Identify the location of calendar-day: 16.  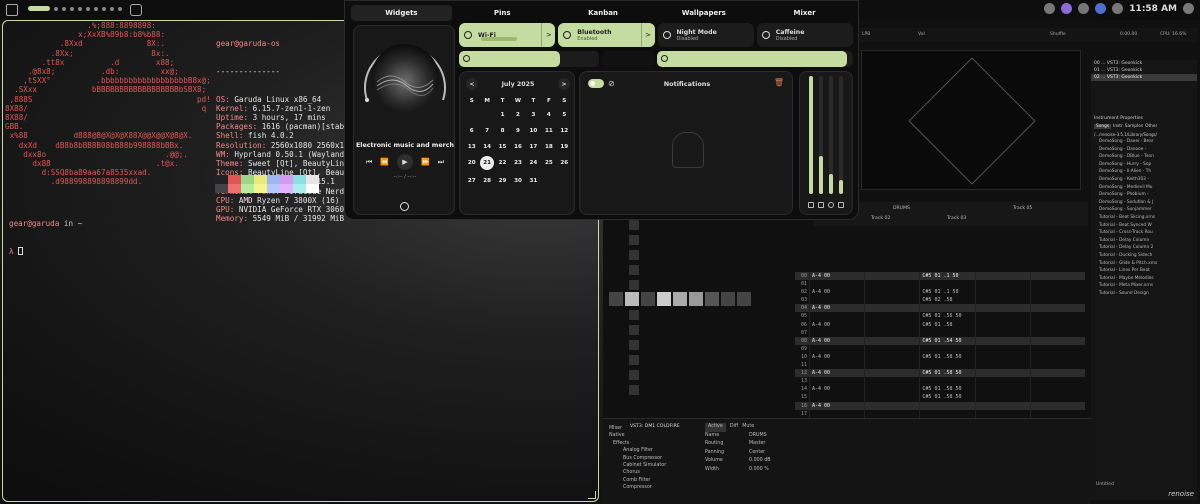
(517, 147).